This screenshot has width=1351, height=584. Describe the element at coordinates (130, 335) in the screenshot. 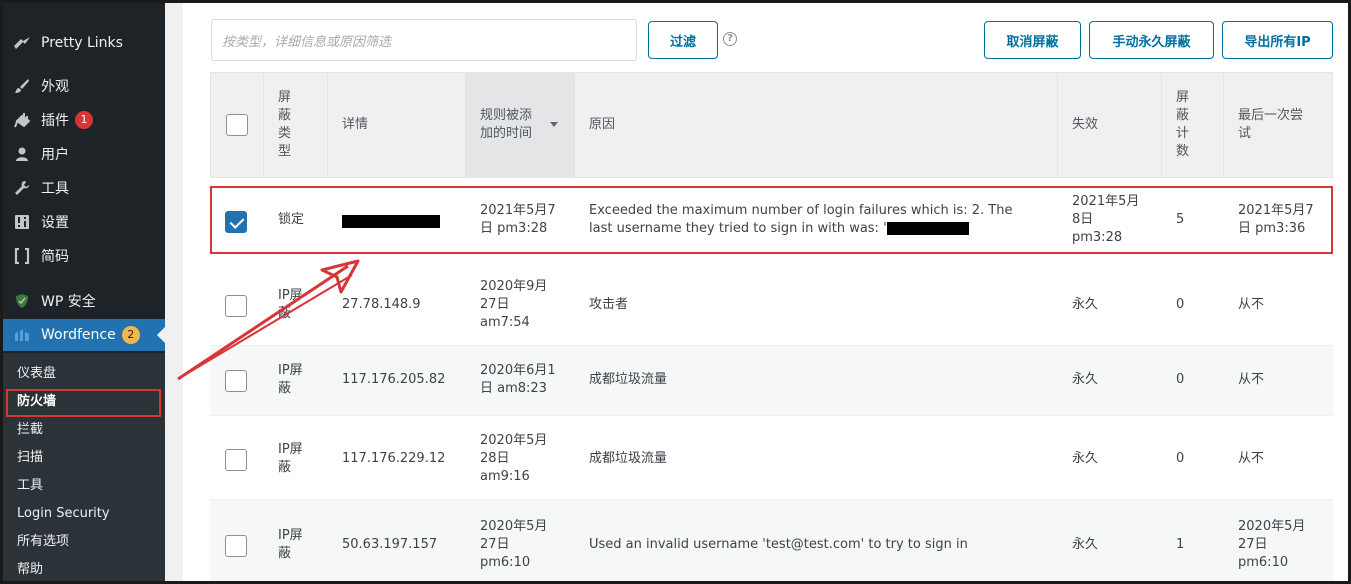

I see `wordfence-notification-badge: 2` at that location.